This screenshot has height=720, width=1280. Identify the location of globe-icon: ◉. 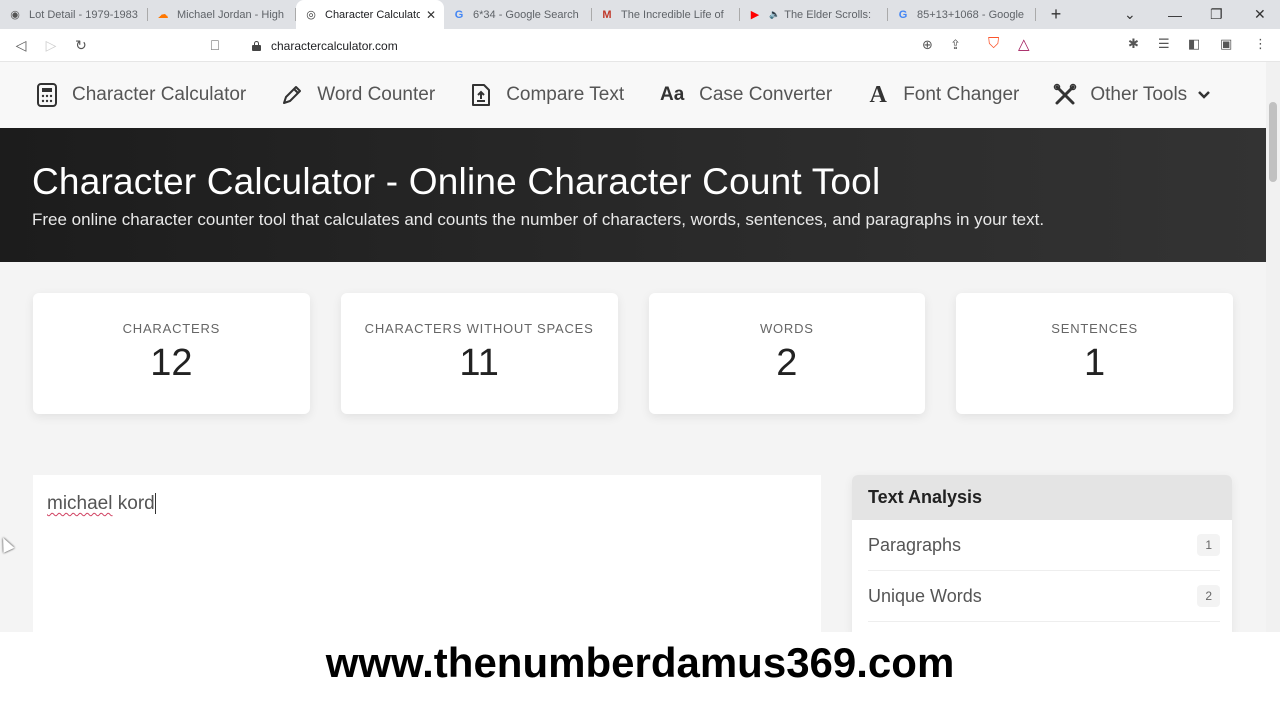
(15, 15).